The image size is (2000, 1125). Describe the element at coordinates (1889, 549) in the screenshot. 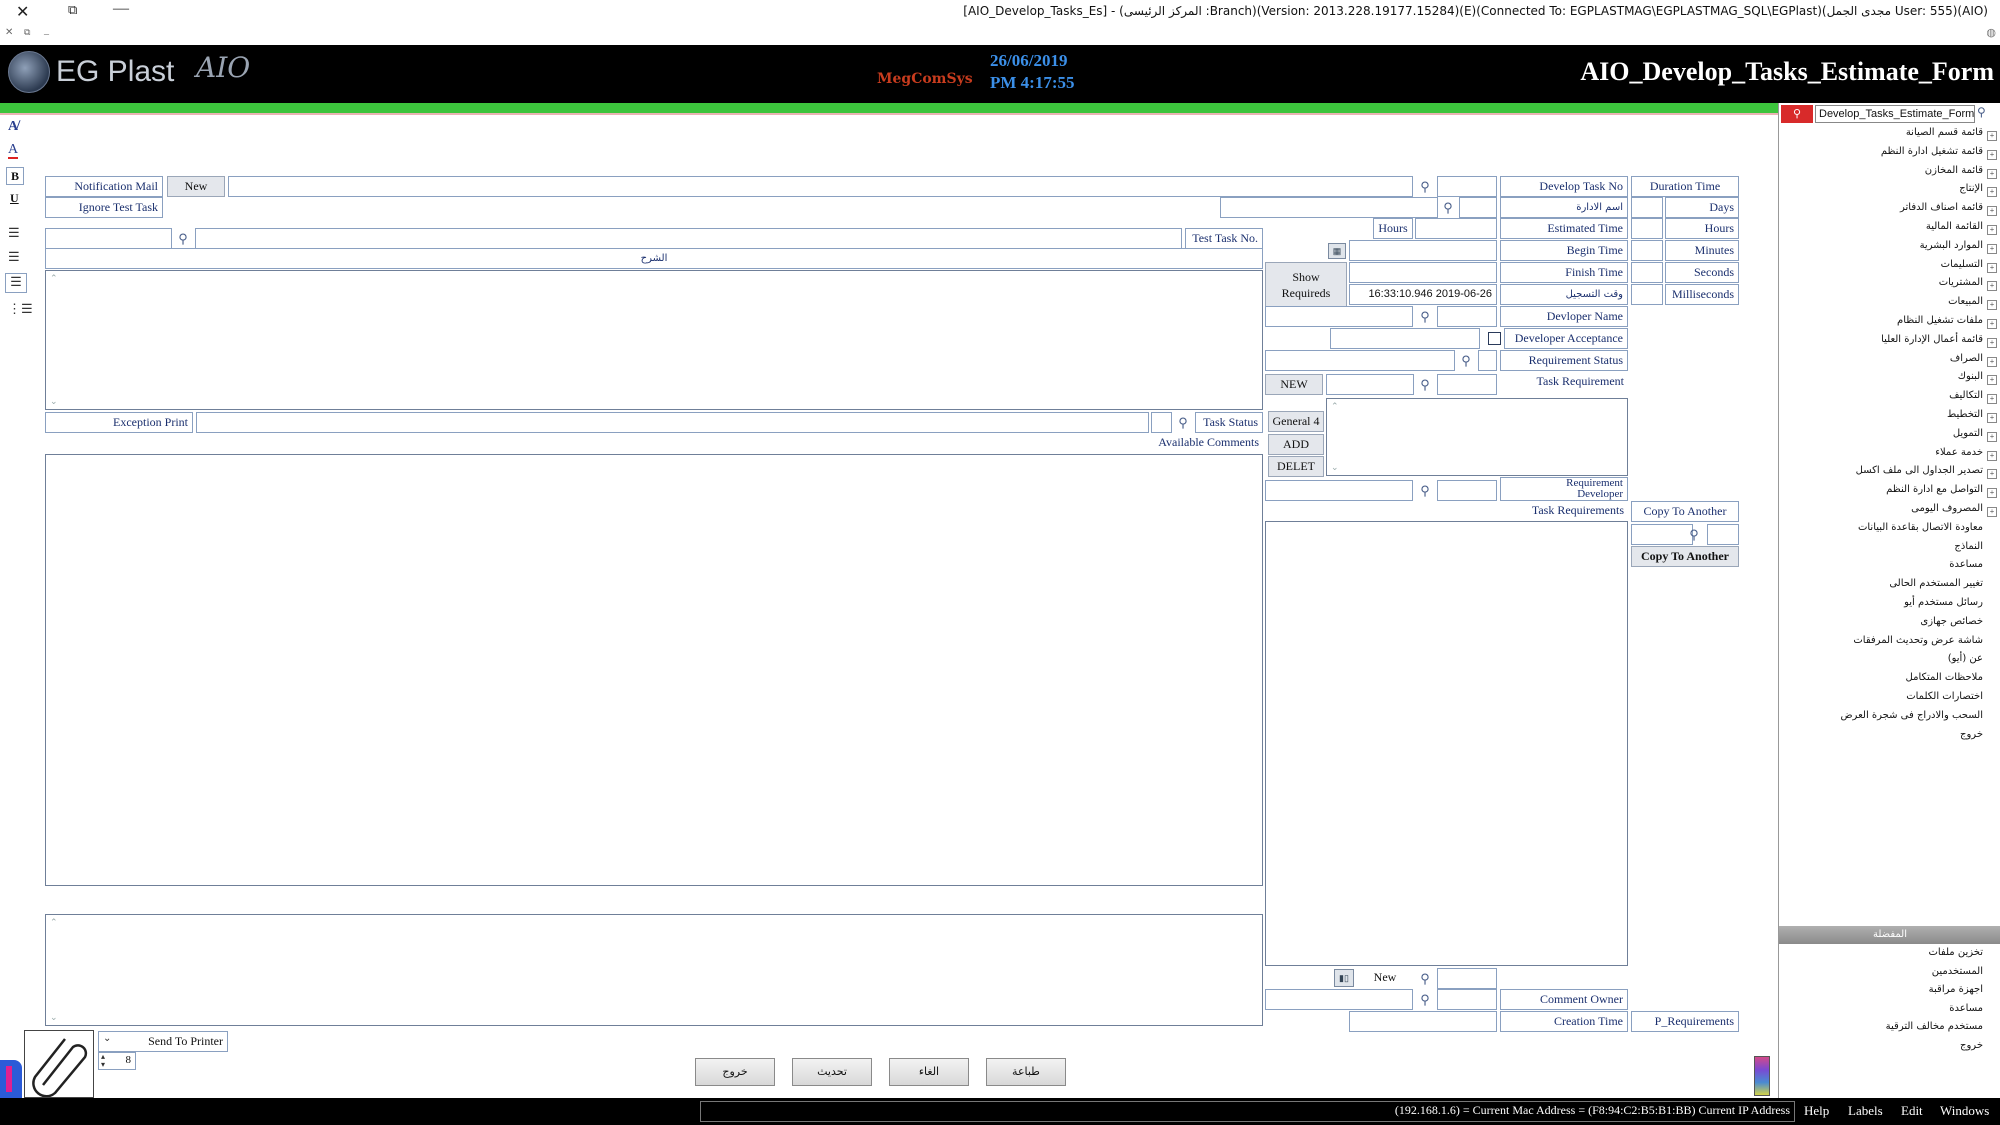

I see `tree-item: النماذج` at that location.